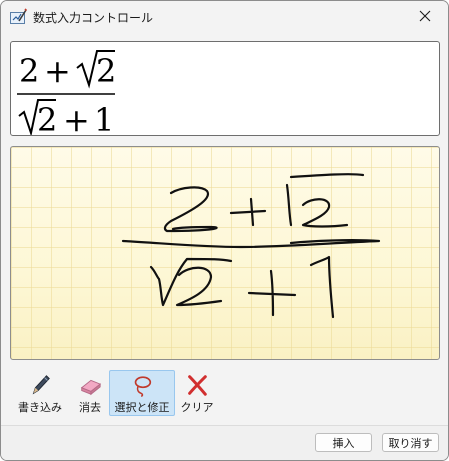 This screenshot has width=449, height=461. I want to click on clear-icon, so click(197, 385).